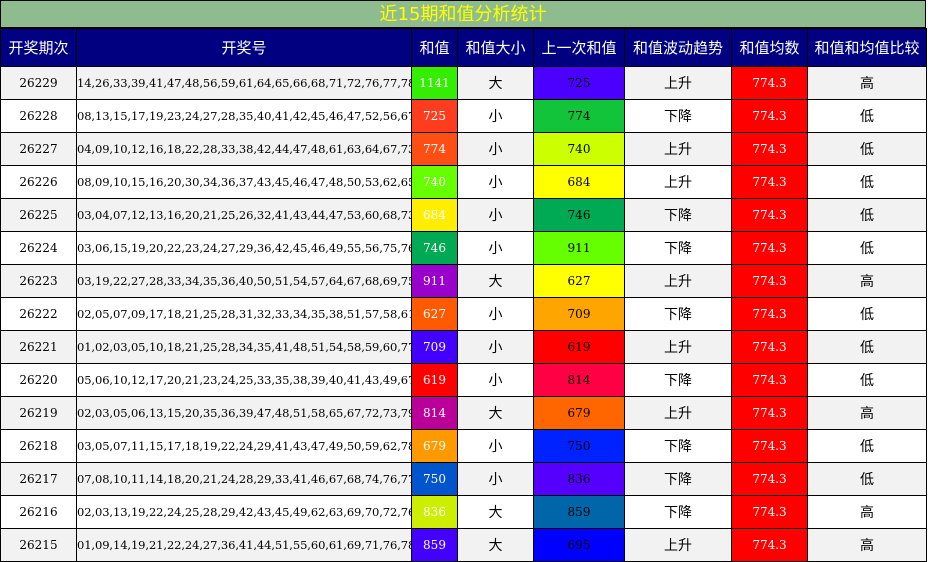 This screenshot has width=928, height=562. Describe the element at coordinates (867, 512) in the screenshot. I see `compare-cell: 高` at that location.